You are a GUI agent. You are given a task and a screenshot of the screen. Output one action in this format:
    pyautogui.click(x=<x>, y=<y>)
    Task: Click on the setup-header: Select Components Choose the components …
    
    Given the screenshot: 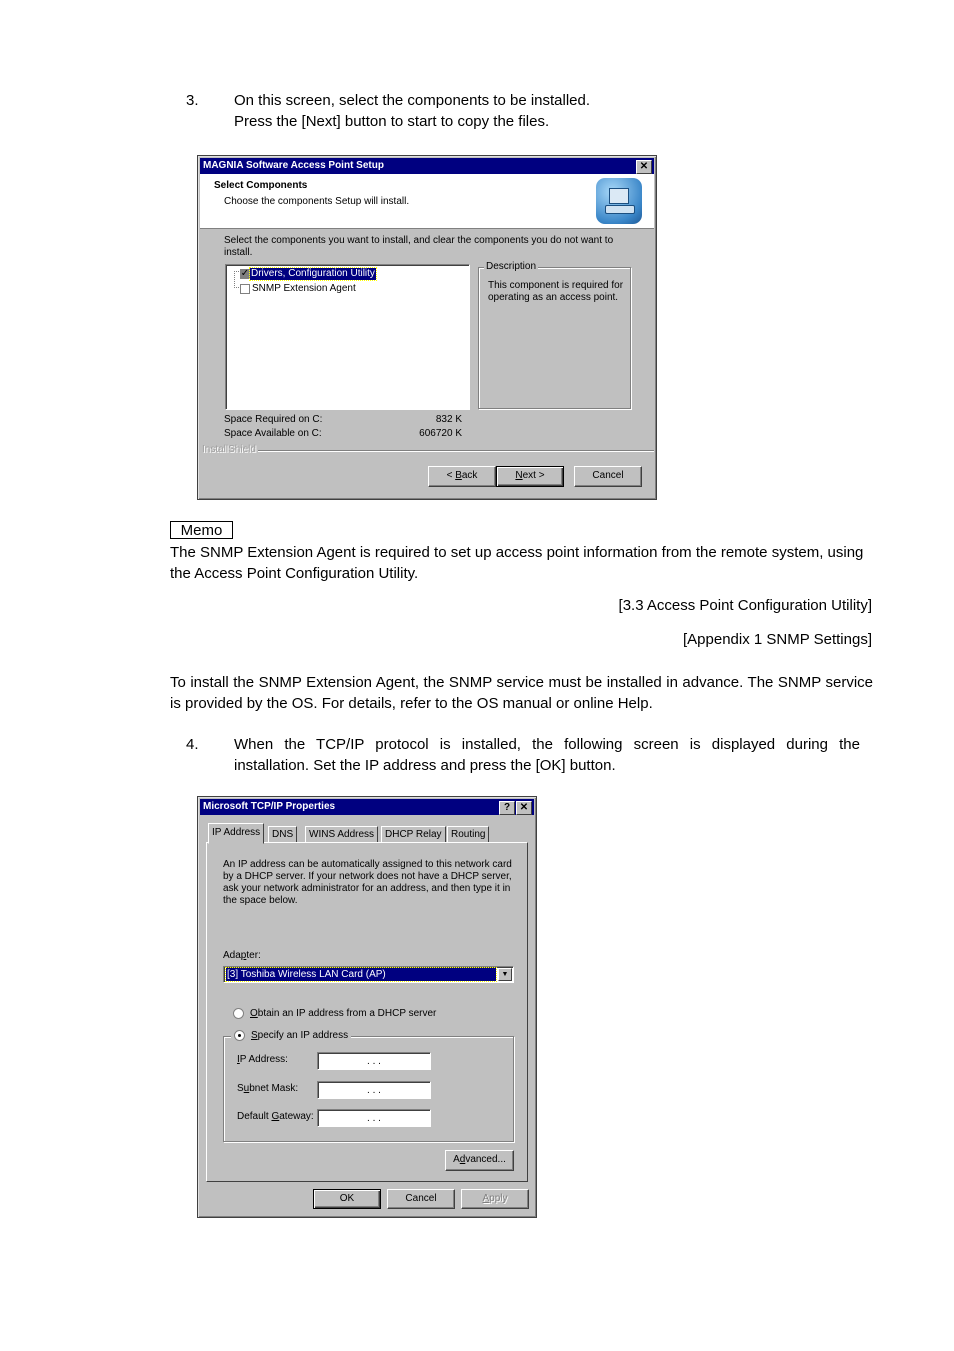 What is the action you would take?
    pyautogui.click(x=427, y=201)
    